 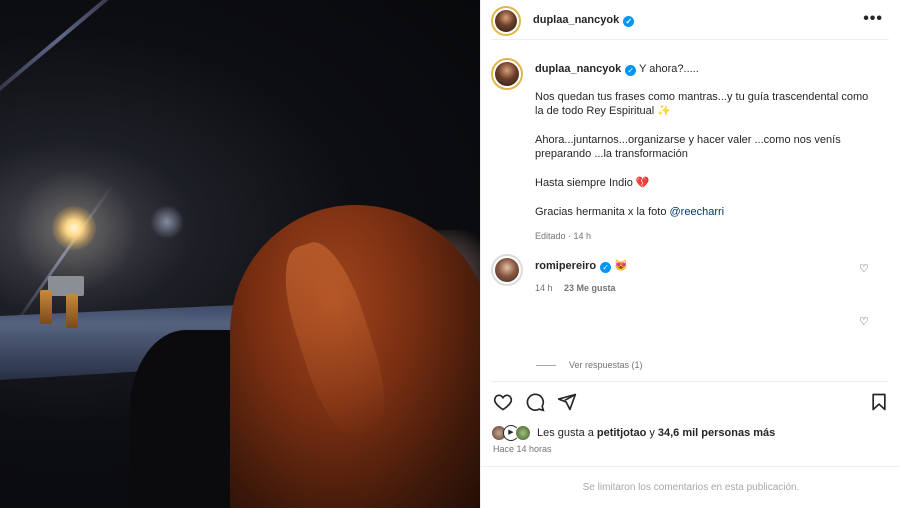 What do you see at coordinates (630, 212) in the screenshot?
I see `caption-paragraph: Gracias hermanita x la foto @reecharri` at bounding box center [630, 212].